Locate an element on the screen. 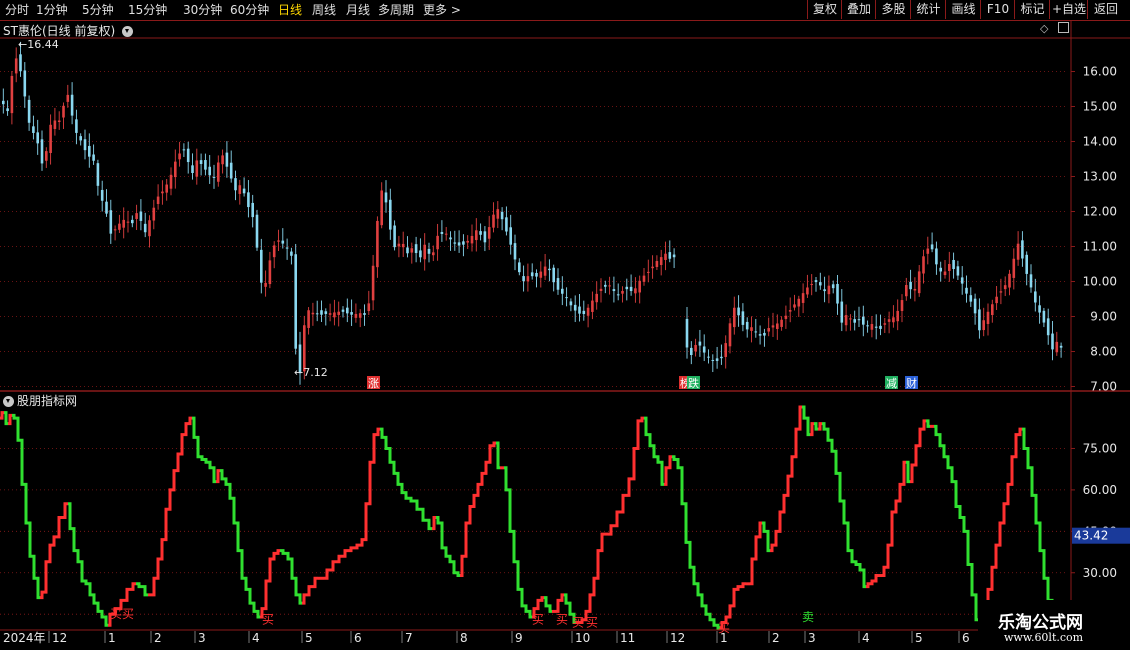 Image resolution: width=1130 pixels, height=650 pixels. watermark: 乐淘公式网 www.60lt.com is located at coordinates (1054, 625).